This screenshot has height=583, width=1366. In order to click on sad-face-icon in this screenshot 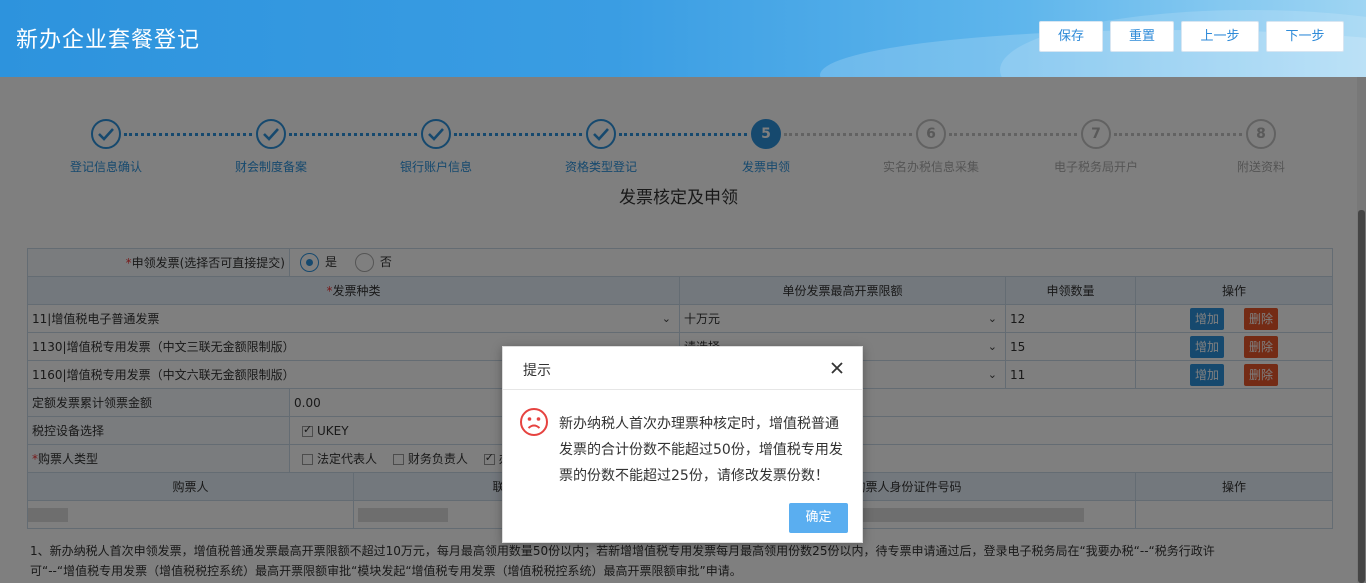, I will do `click(534, 422)`.